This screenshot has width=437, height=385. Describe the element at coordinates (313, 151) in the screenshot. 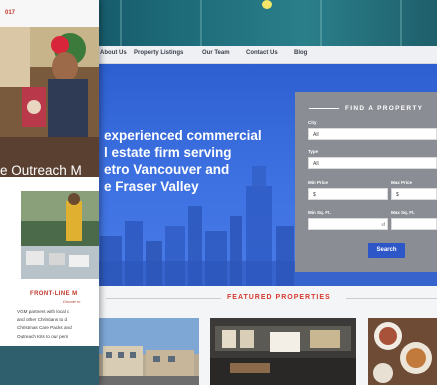

I see `type-label: Type` at that location.